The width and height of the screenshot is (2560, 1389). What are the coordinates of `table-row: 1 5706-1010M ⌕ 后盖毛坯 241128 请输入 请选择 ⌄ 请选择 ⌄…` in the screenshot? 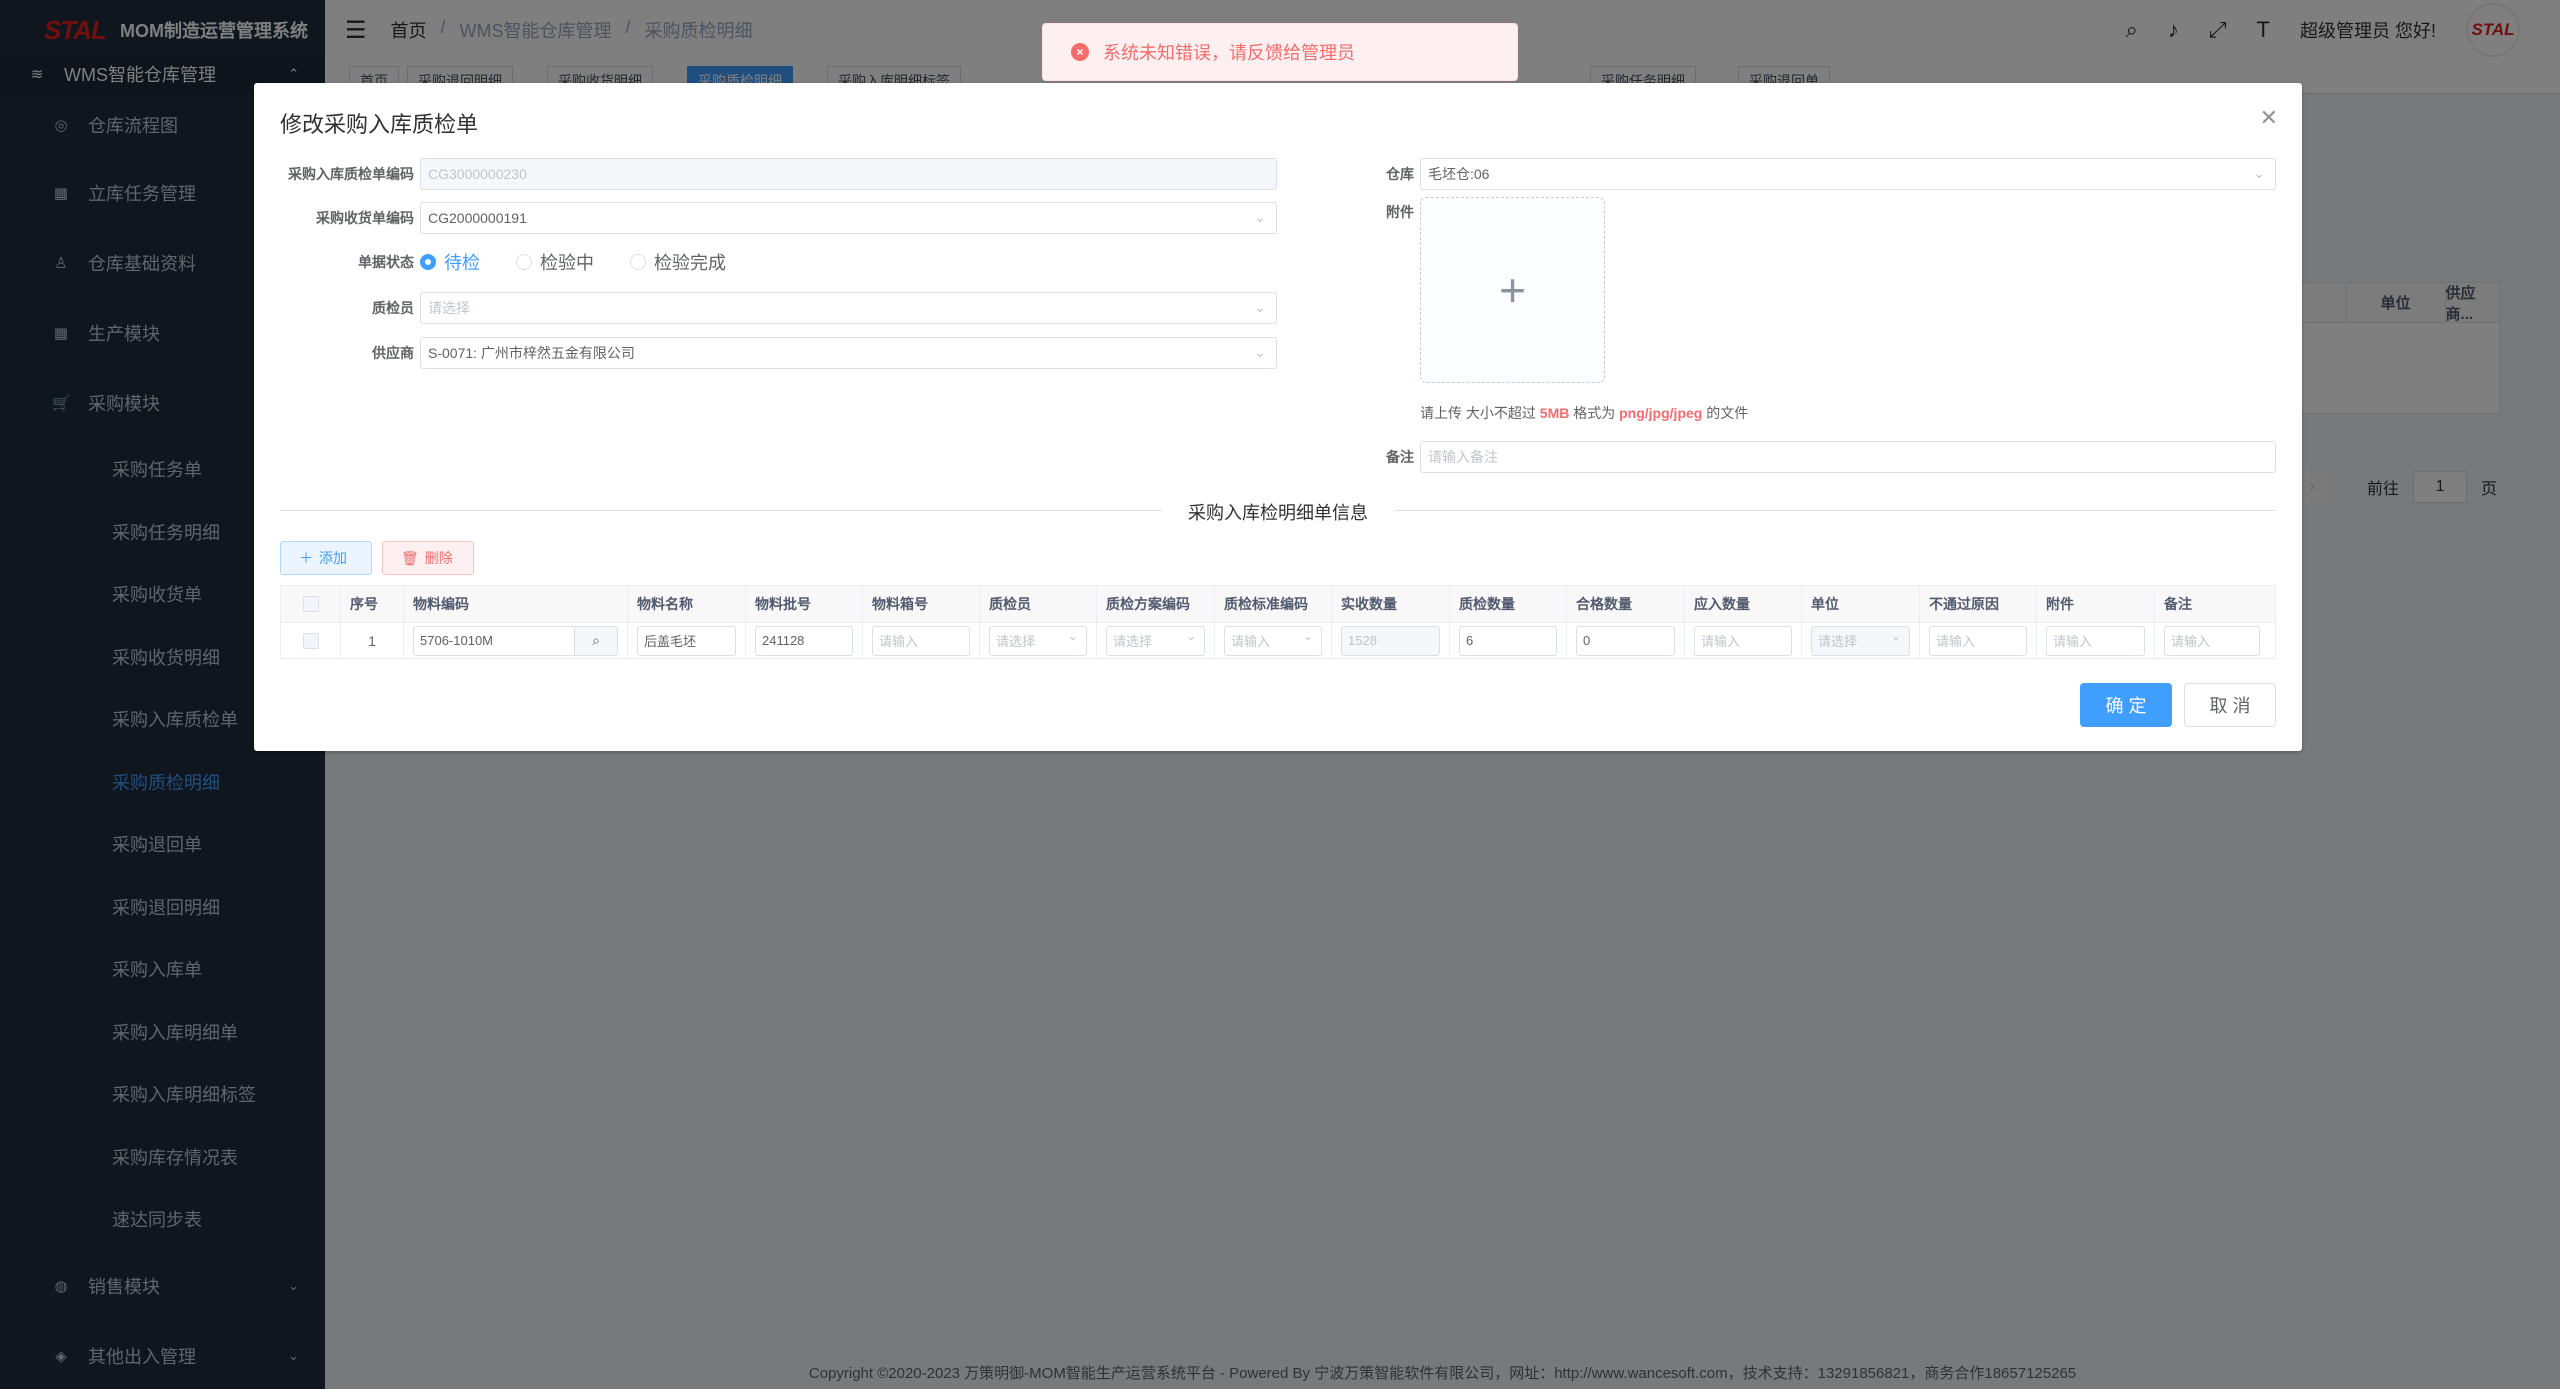 It's located at (1278, 640).